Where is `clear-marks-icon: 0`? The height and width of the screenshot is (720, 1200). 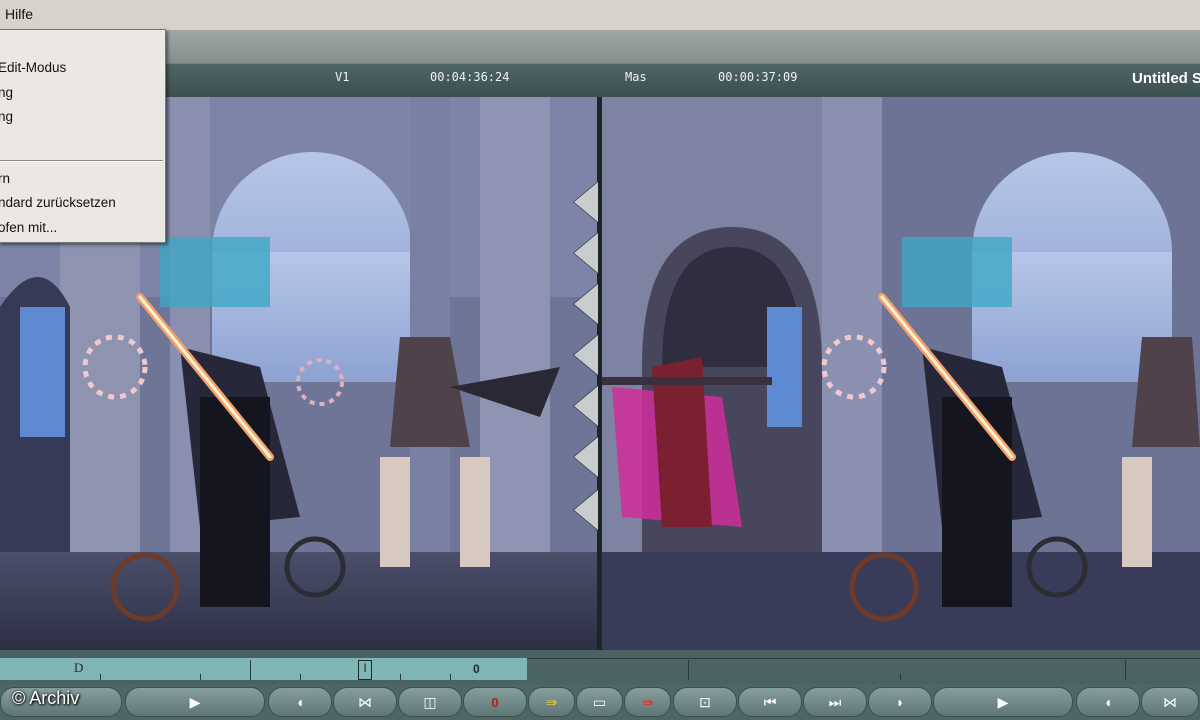
clear-marks-icon: 0 is located at coordinates (495, 702).